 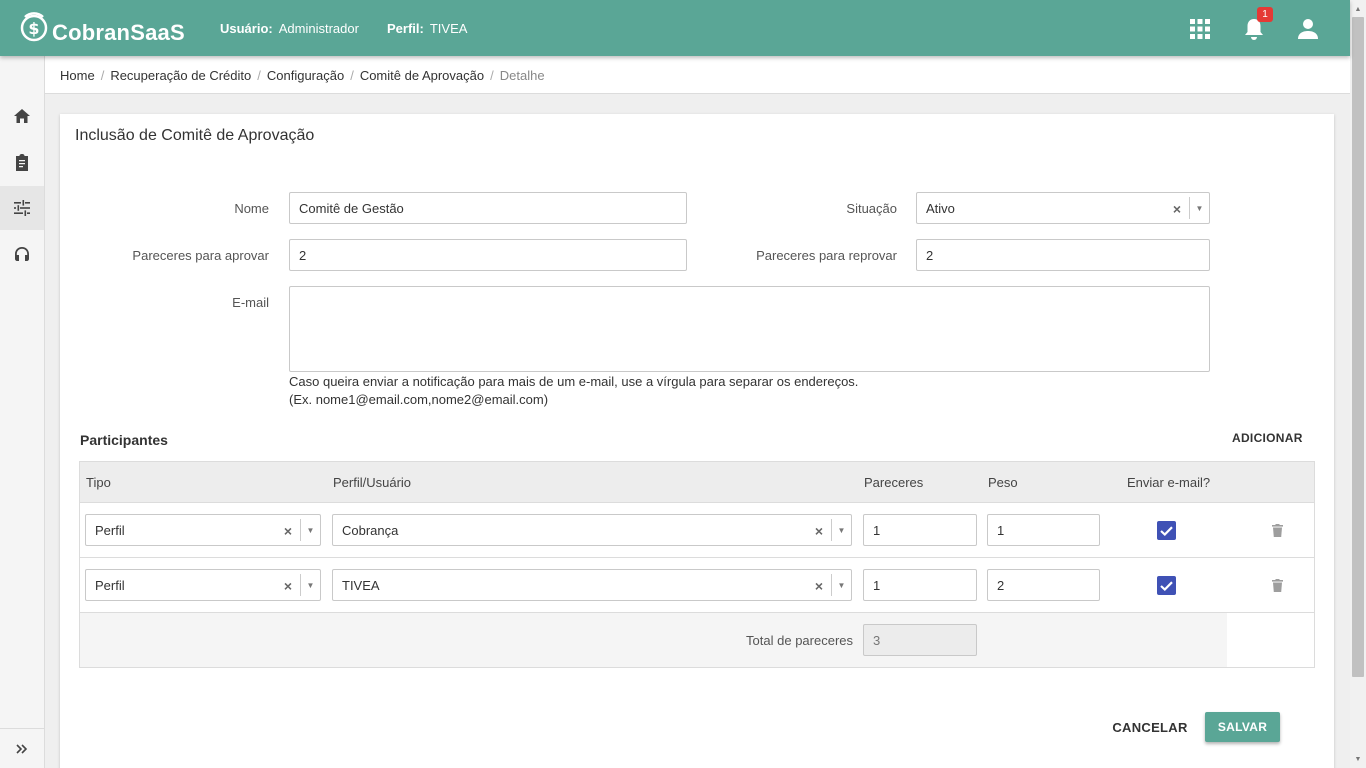 I want to click on sidebar, so click(x=22, y=412).